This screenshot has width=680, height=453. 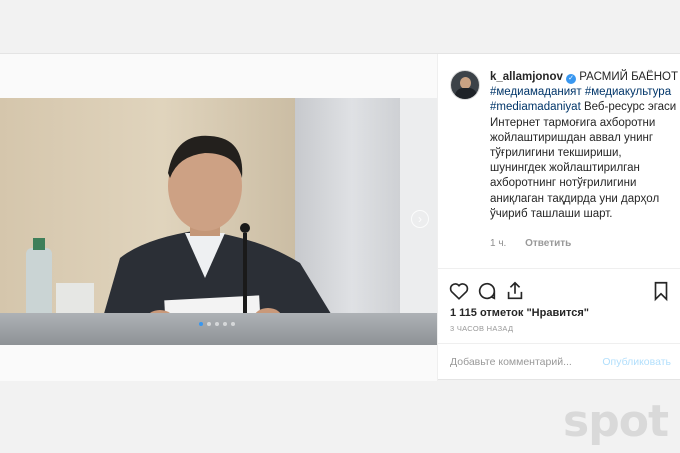 What do you see at coordinates (515, 291) in the screenshot?
I see `share-icon` at bounding box center [515, 291].